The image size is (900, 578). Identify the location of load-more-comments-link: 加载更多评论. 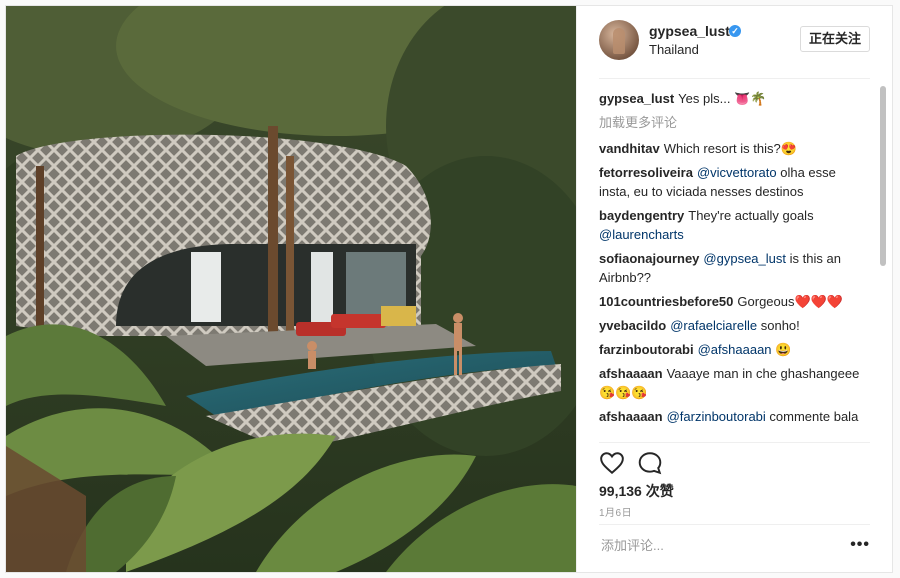
(731, 122).